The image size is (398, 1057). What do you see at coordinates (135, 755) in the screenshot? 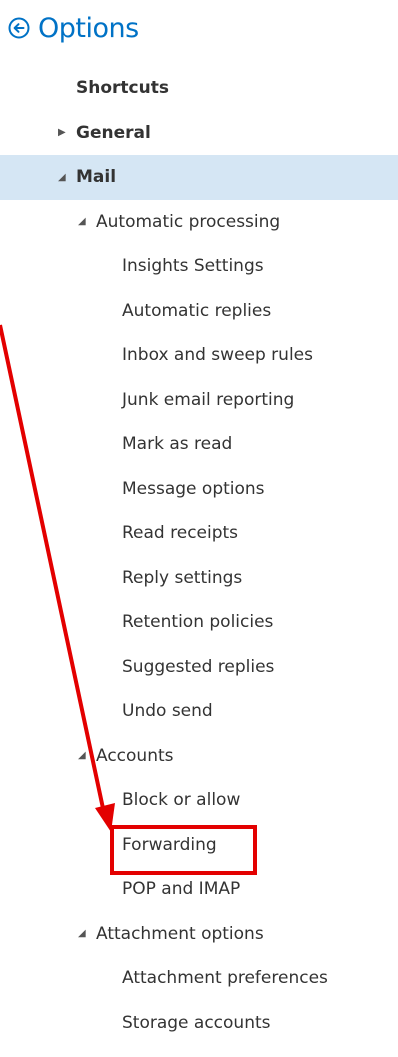
I see `nav-group-label: Accounts` at bounding box center [135, 755].